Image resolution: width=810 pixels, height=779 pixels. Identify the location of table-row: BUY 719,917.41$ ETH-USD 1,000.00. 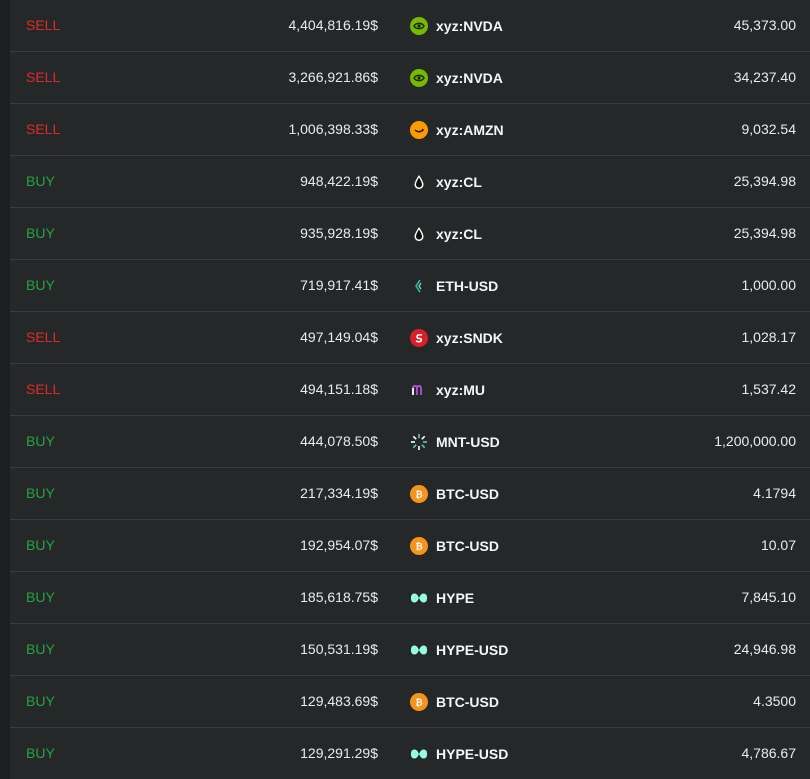
(410, 286).